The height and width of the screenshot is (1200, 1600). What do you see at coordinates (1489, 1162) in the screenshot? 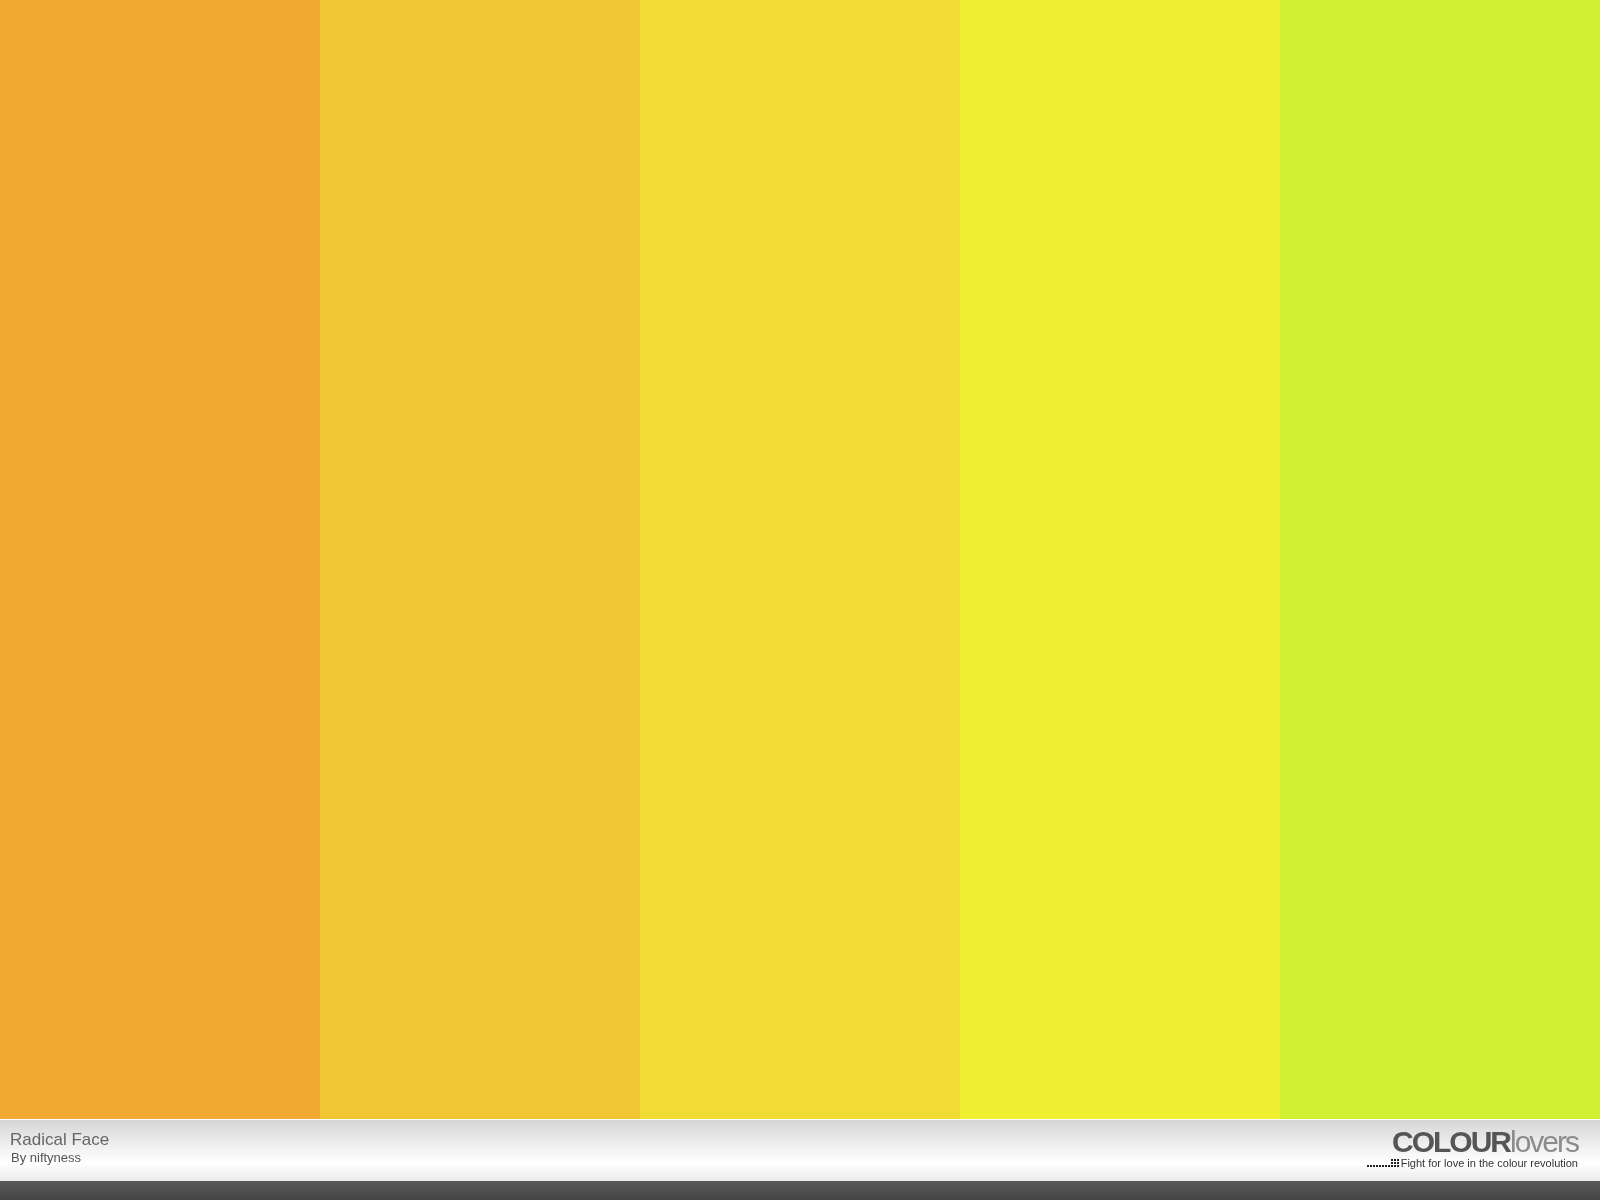
I see `tagline: Fight for love in the colour revolution` at bounding box center [1489, 1162].